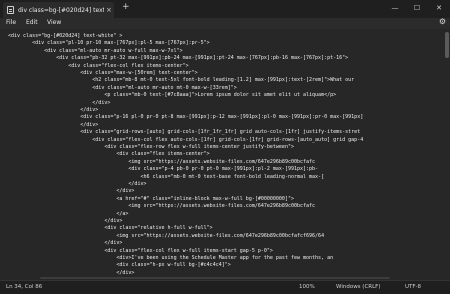 The image size is (450, 294). I want to click on menu-edit: Edit, so click(32, 22).